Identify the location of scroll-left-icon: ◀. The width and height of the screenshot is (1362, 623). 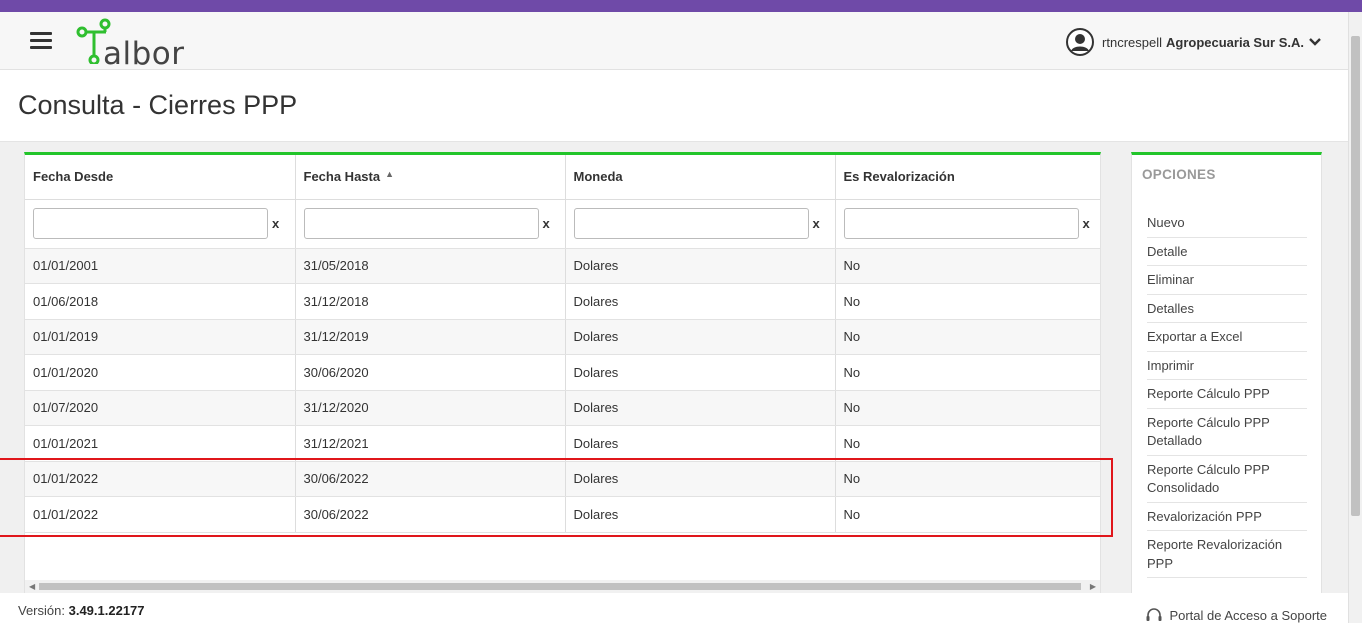
(32, 586).